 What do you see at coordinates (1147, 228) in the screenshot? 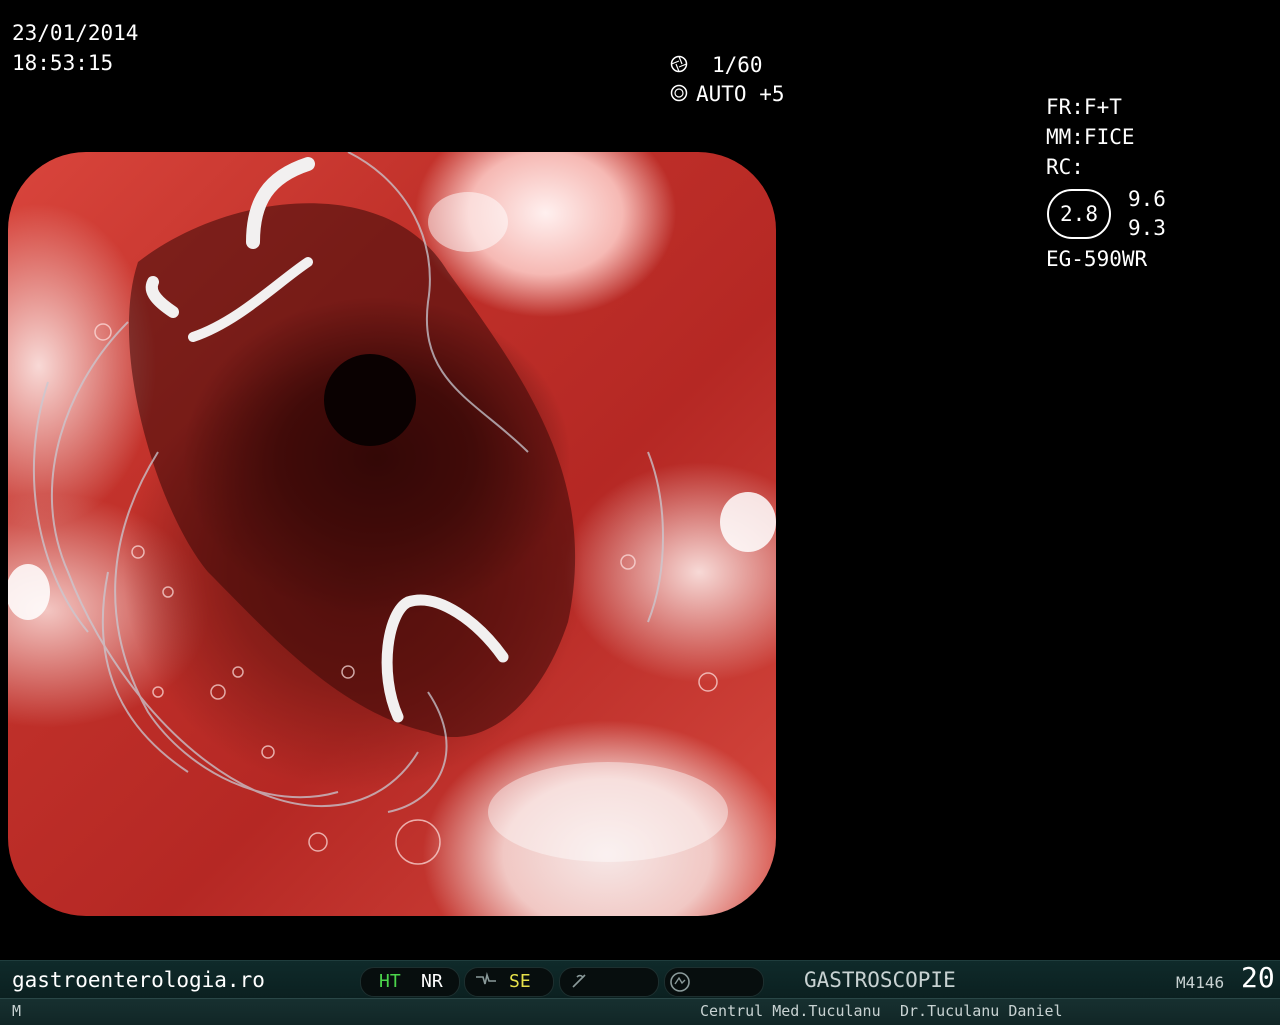
I see `value-bottom: 9.3` at bounding box center [1147, 228].